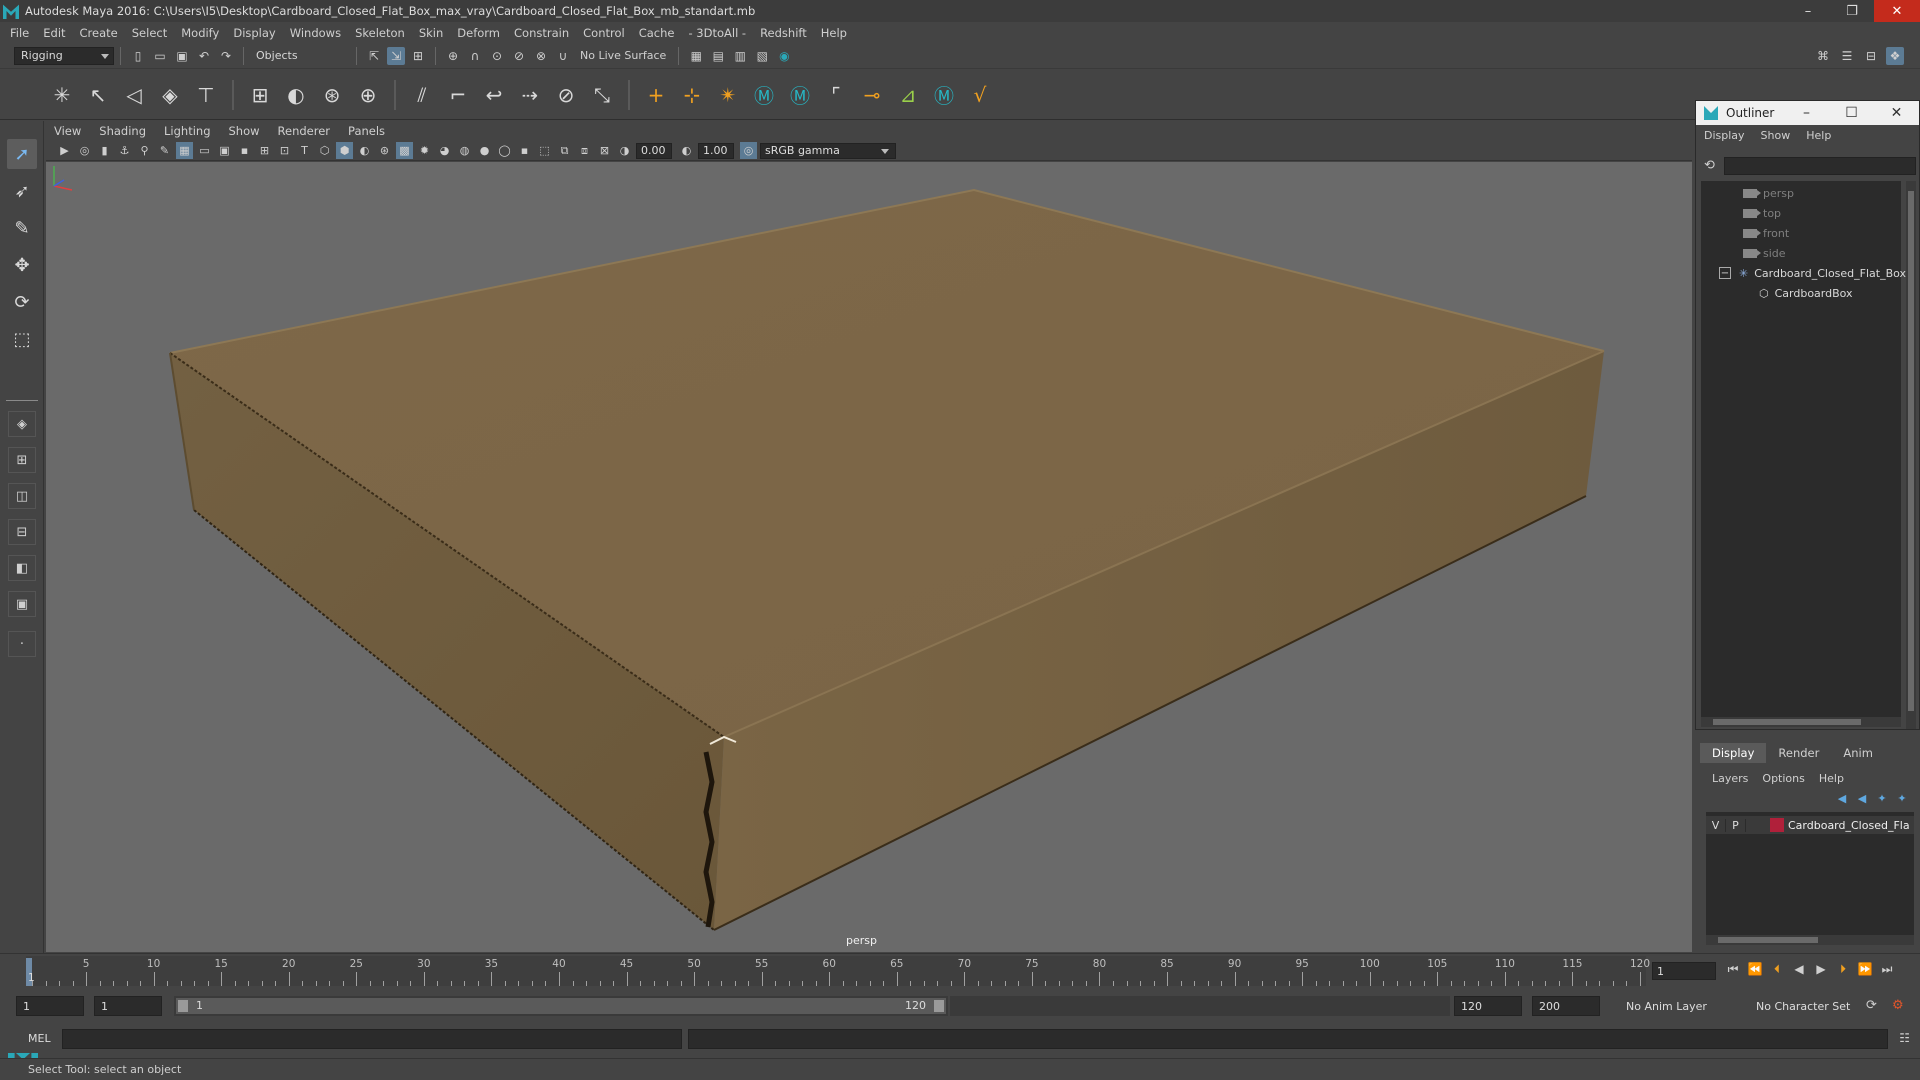 Image resolution: width=1920 pixels, height=1080 pixels. Describe the element at coordinates (64, 150) in the screenshot. I see `select-camera-icon: ▶` at that location.